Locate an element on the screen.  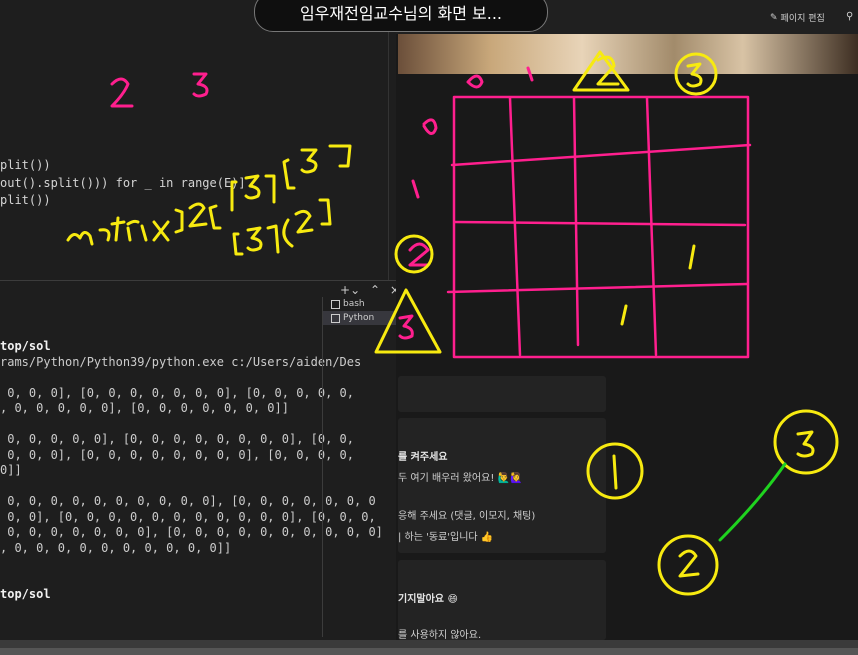
terminal-tab-label: Python is located at coordinates (359, 318).